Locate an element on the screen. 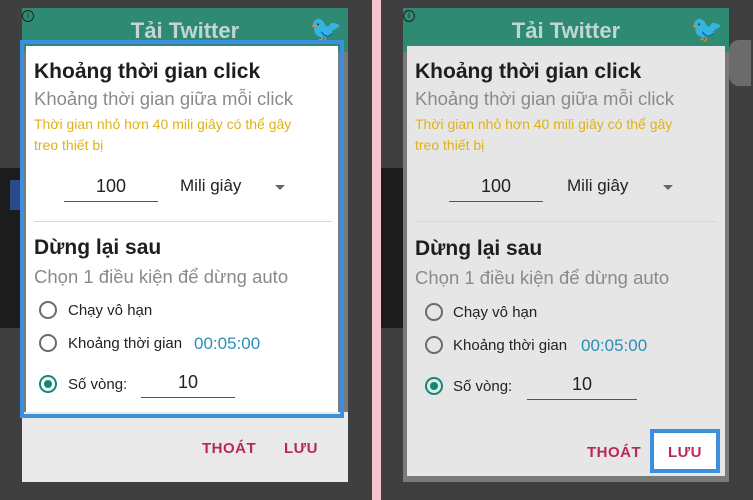  background-thumbnail is located at coordinates (392, 248).